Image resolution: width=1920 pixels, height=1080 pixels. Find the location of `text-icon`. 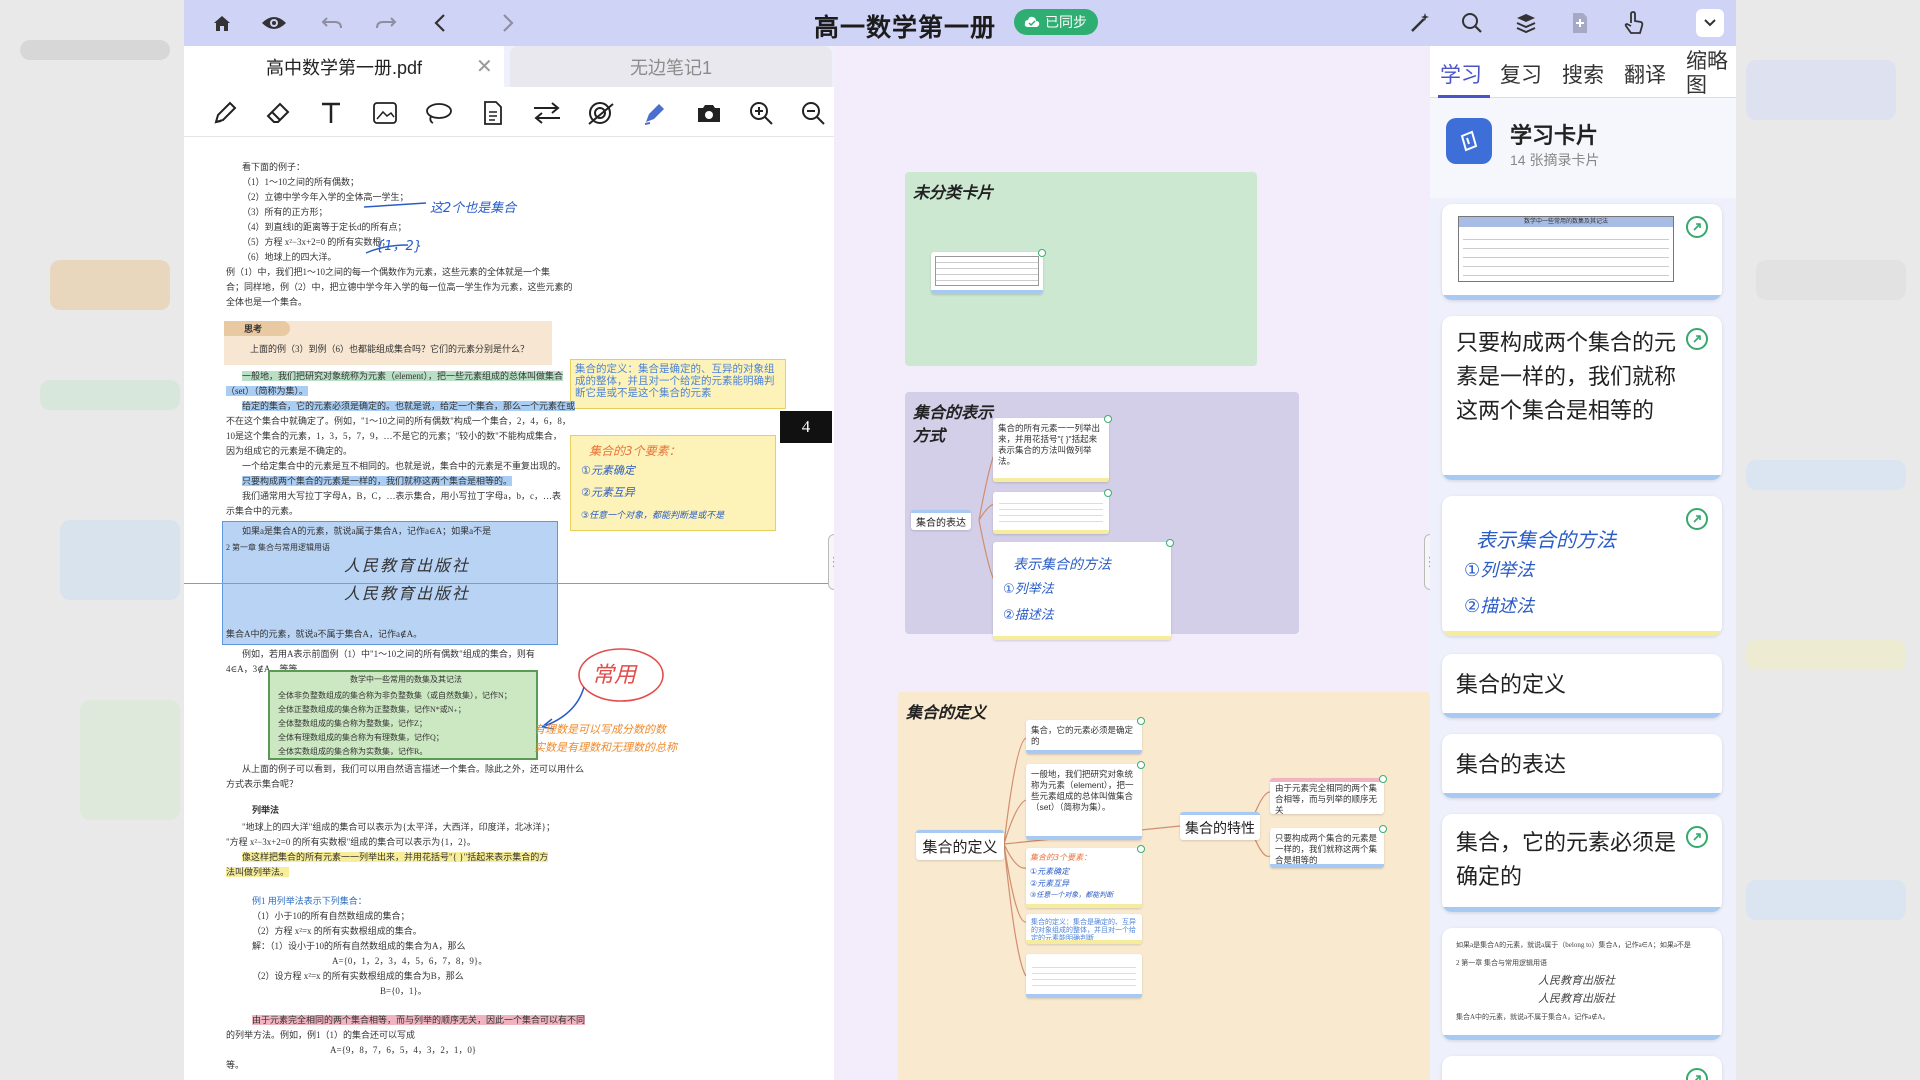

text-icon is located at coordinates (331, 113).